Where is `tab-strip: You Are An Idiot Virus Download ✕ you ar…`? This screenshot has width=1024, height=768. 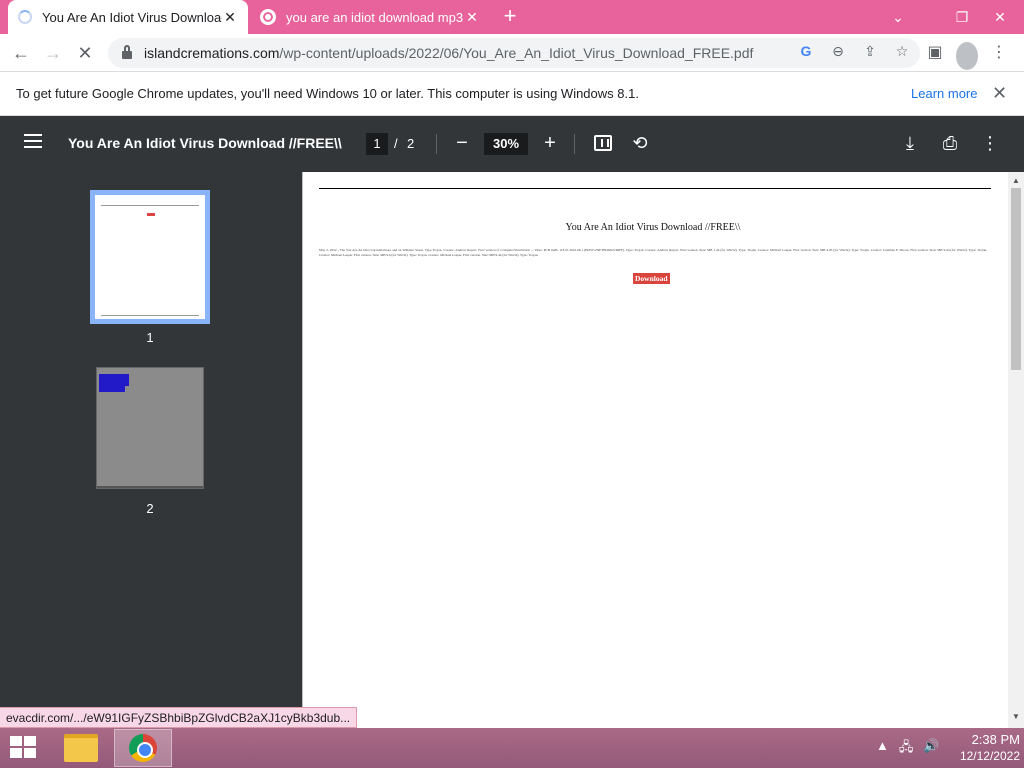 tab-strip: You Are An Idiot Virus Download ✕ you ar… is located at coordinates (512, 17).